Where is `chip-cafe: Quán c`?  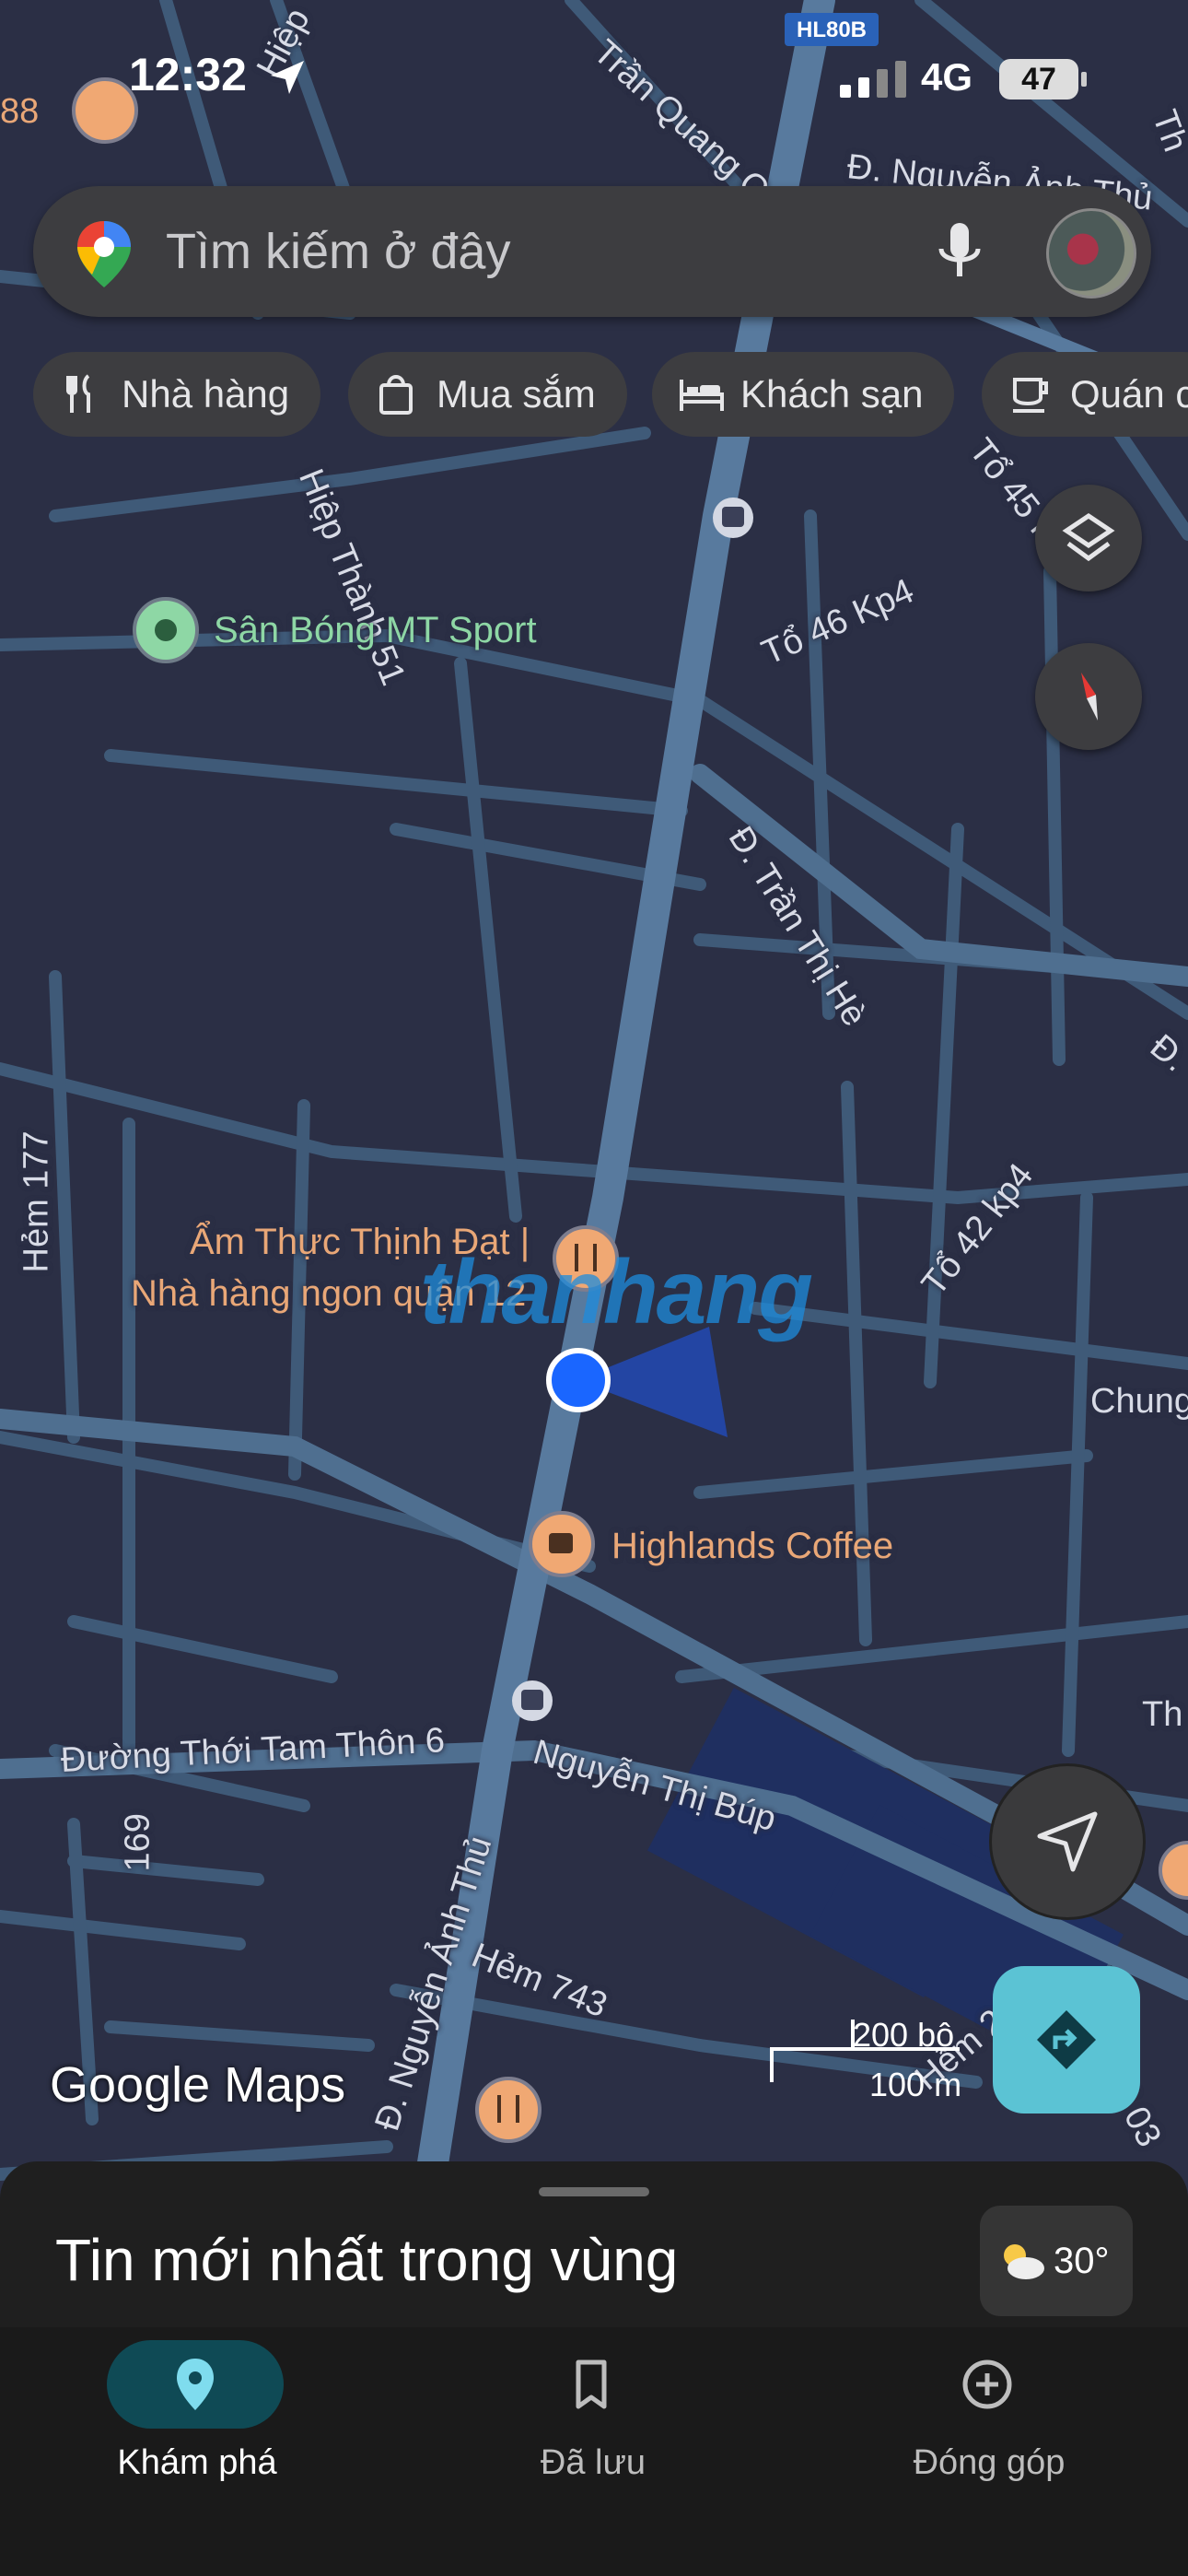 chip-cafe: Quán c is located at coordinates (1085, 395).